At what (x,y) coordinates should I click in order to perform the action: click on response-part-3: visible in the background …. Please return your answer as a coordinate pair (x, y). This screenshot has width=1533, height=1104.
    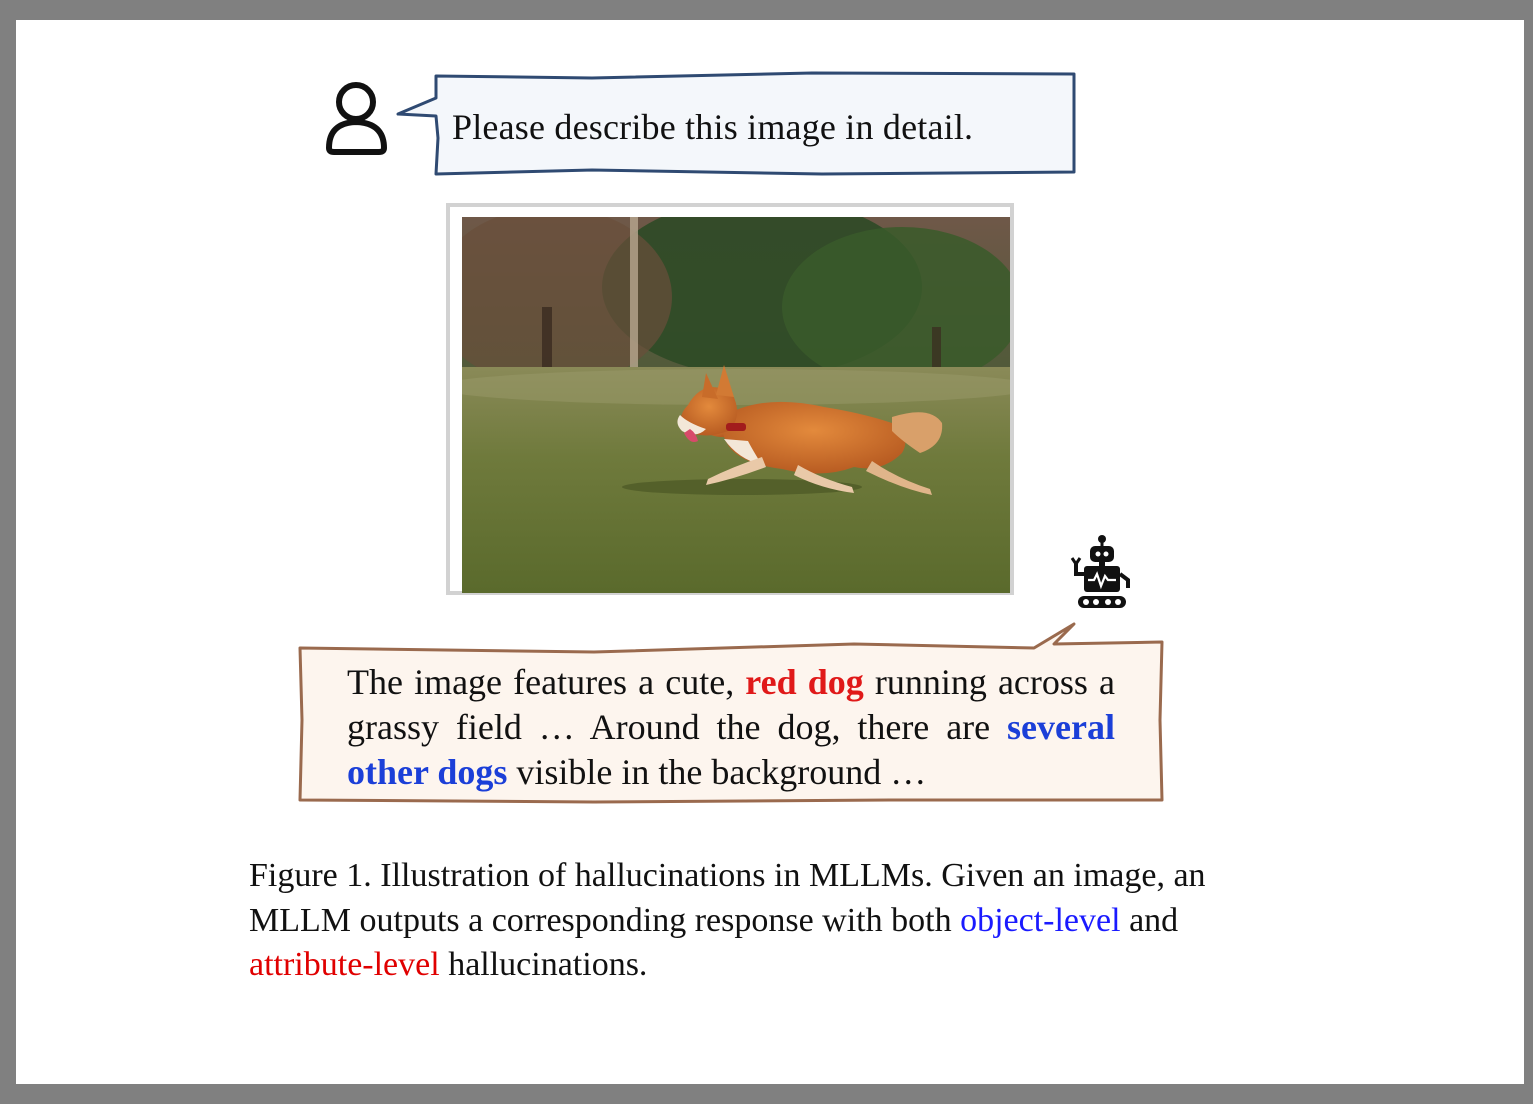
    Looking at the image, I should click on (717, 772).